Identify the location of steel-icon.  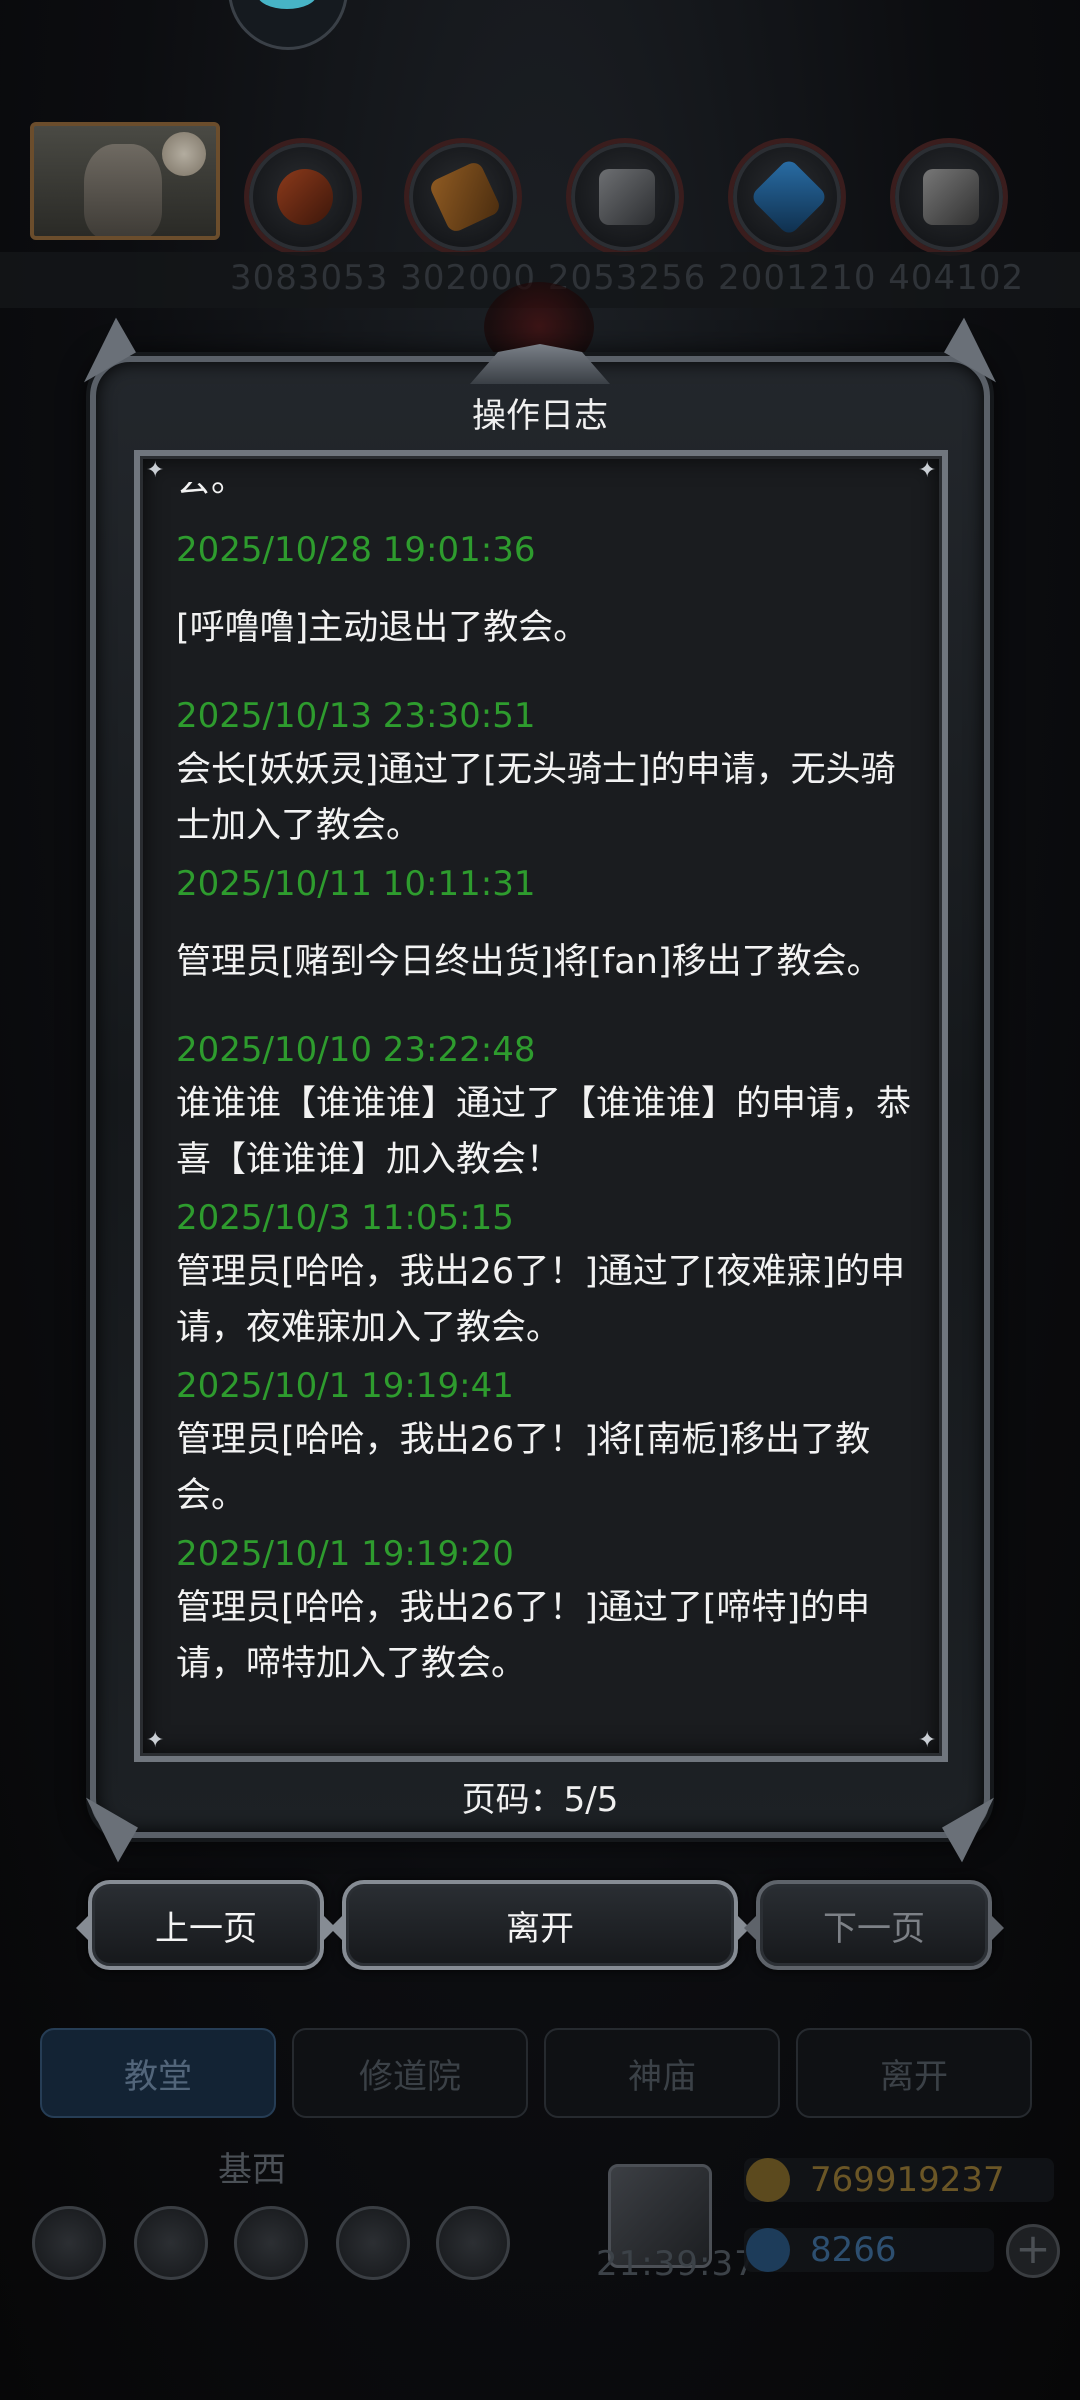
(951, 197).